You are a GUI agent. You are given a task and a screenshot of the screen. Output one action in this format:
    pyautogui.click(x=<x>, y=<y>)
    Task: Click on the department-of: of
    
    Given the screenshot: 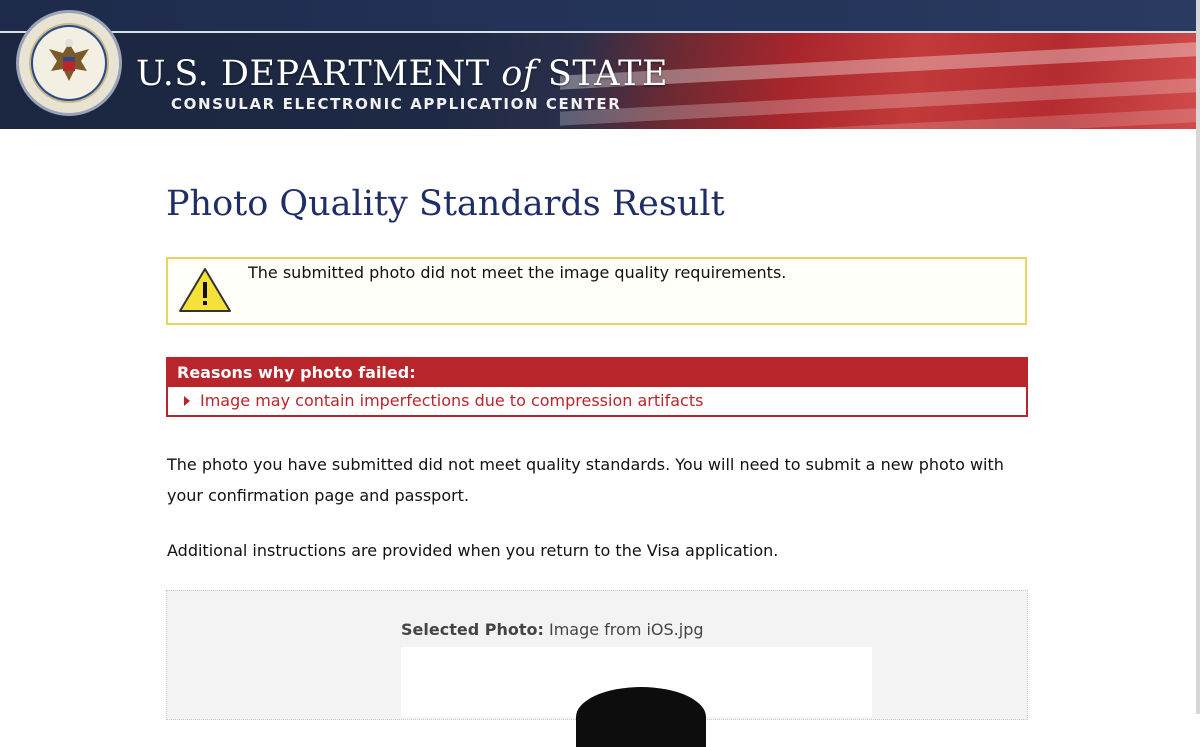 What is the action you would take?
    pyautogui.click(x=519, y=74)
    